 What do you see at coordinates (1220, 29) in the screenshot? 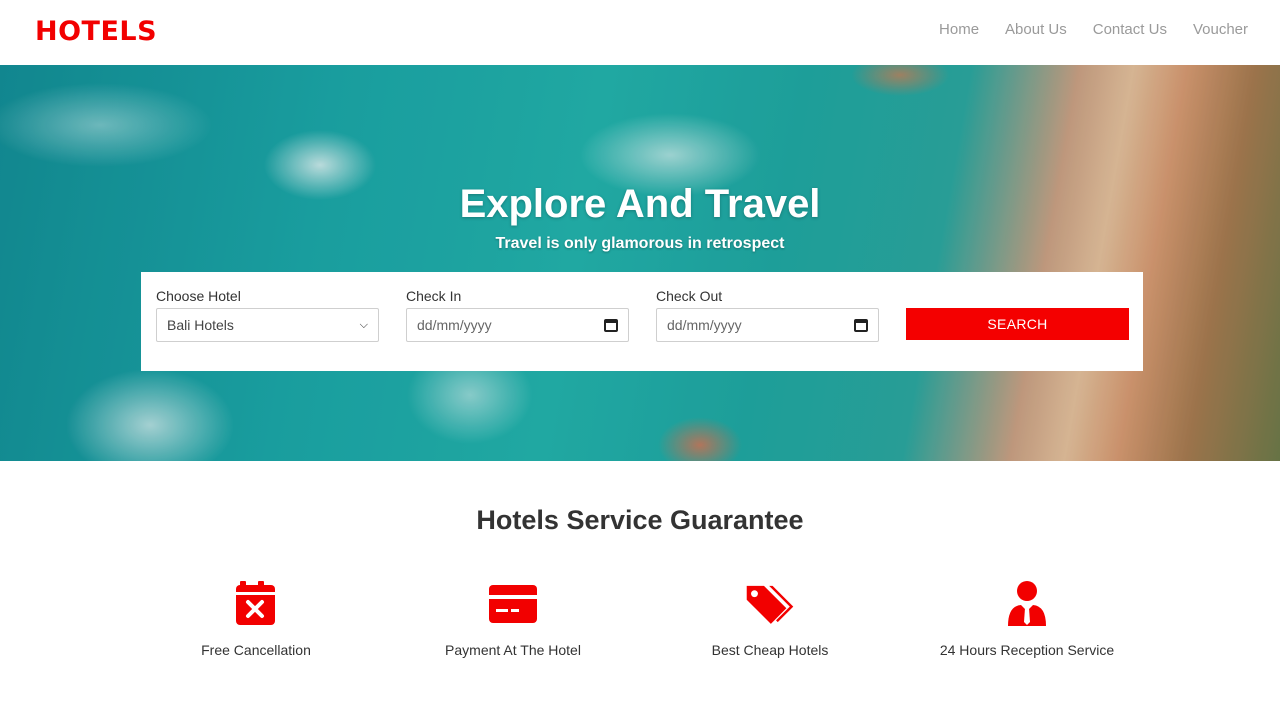
I see `nav-voucher-link: Voucher` at bounding box center [1220, 29].